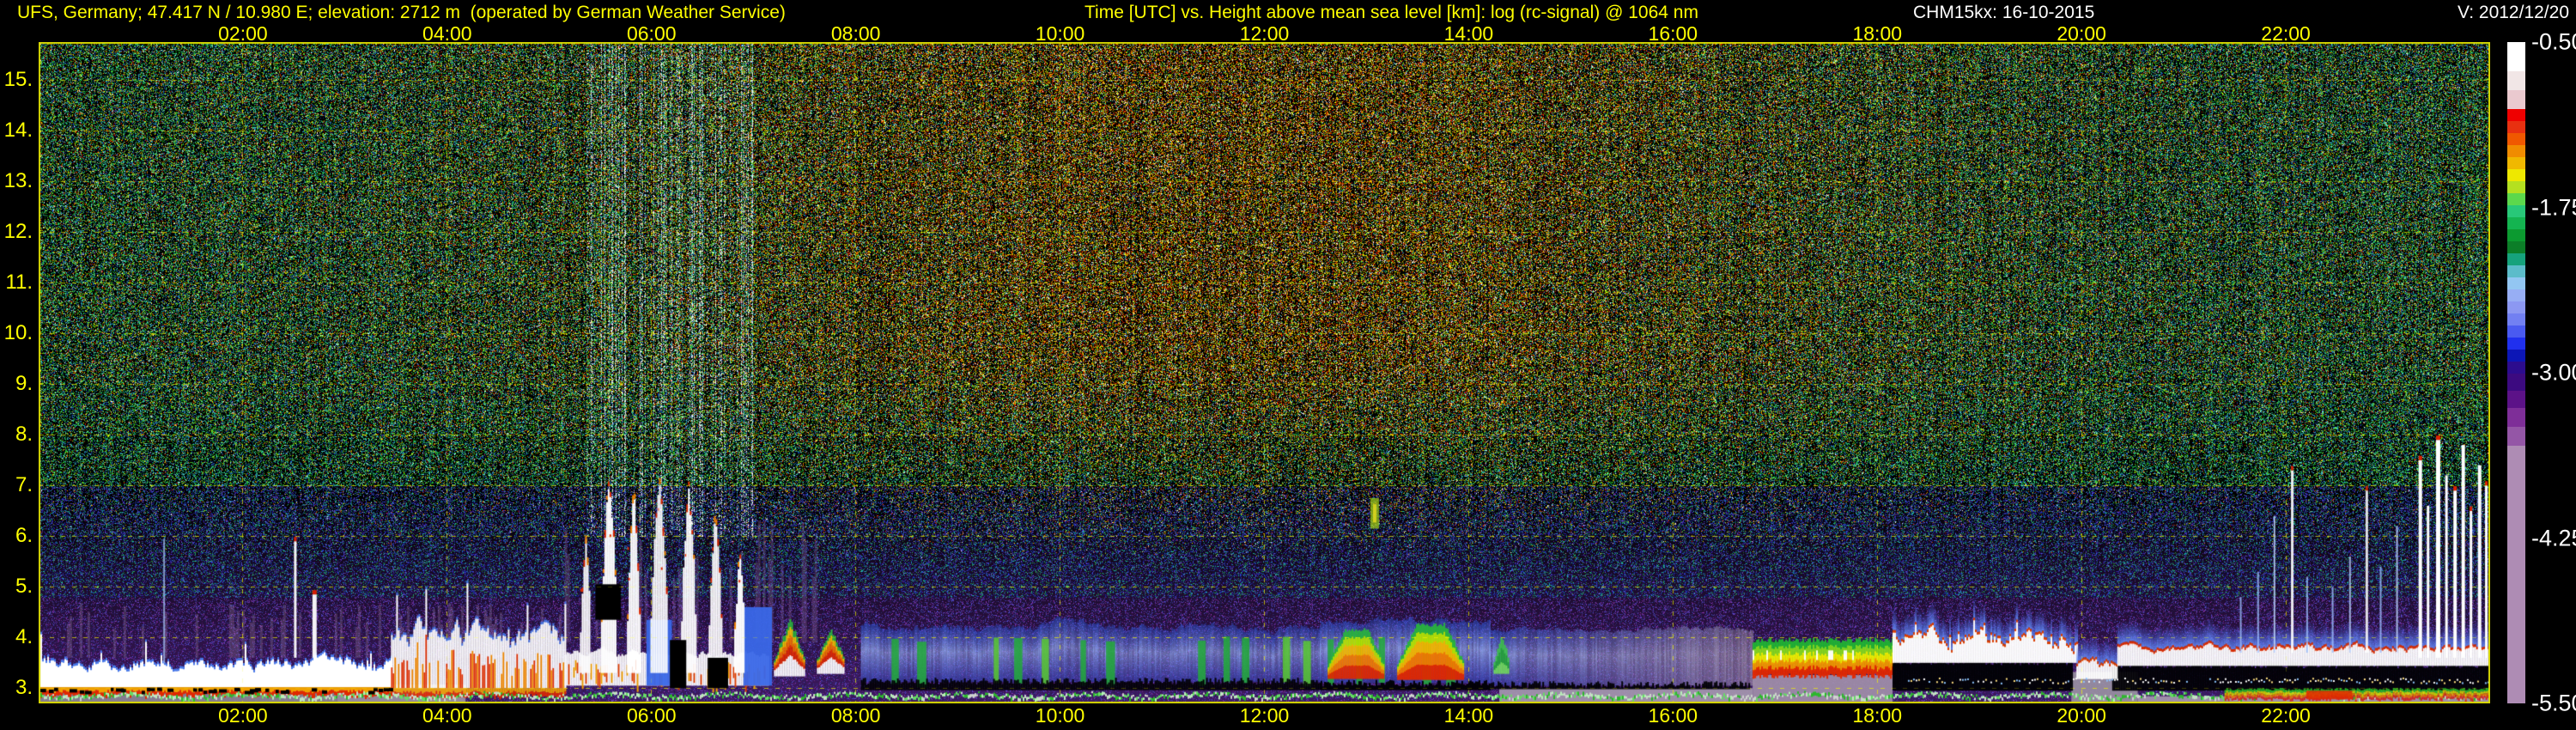 The height and width of the screenshot is (730, 2576). I want to click on colorbar-tick-label: -3.00, so click(2553, 372).